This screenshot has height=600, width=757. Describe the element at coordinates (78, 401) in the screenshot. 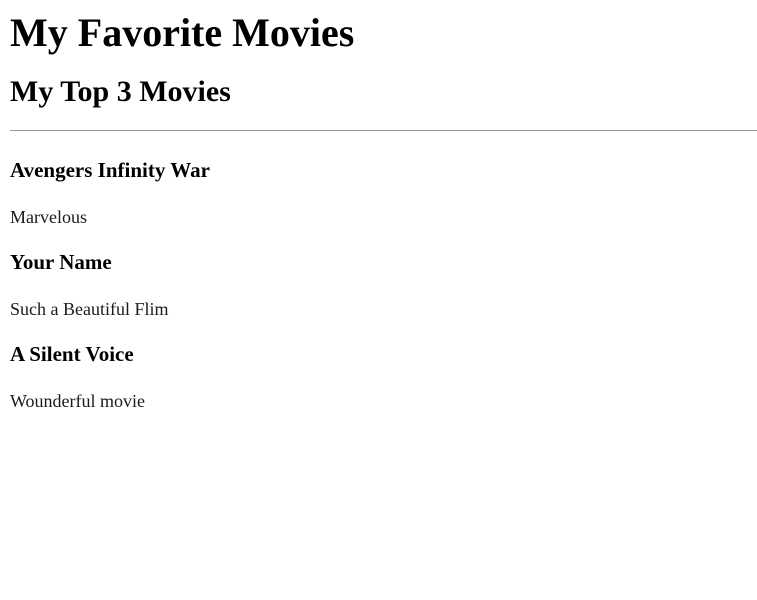

I see `movie-review: Wounderful movie` at that location.